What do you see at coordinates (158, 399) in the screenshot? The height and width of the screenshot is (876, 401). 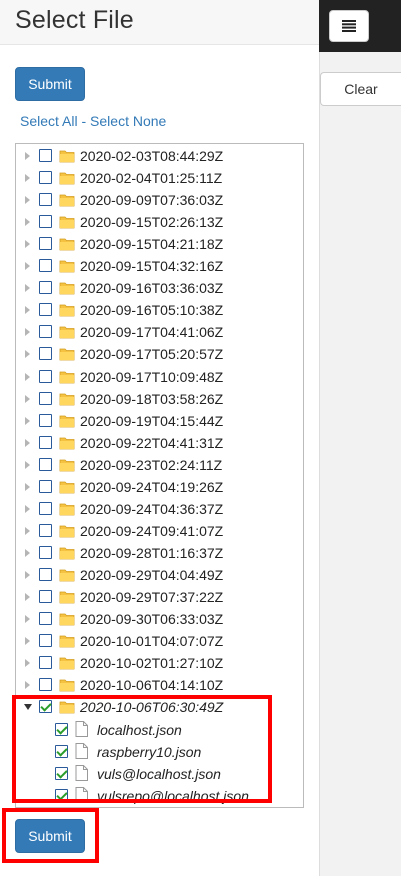 I see `tree-folder-row: 2020-09-18T03:58:26Z` at bounding box center [158, 399].